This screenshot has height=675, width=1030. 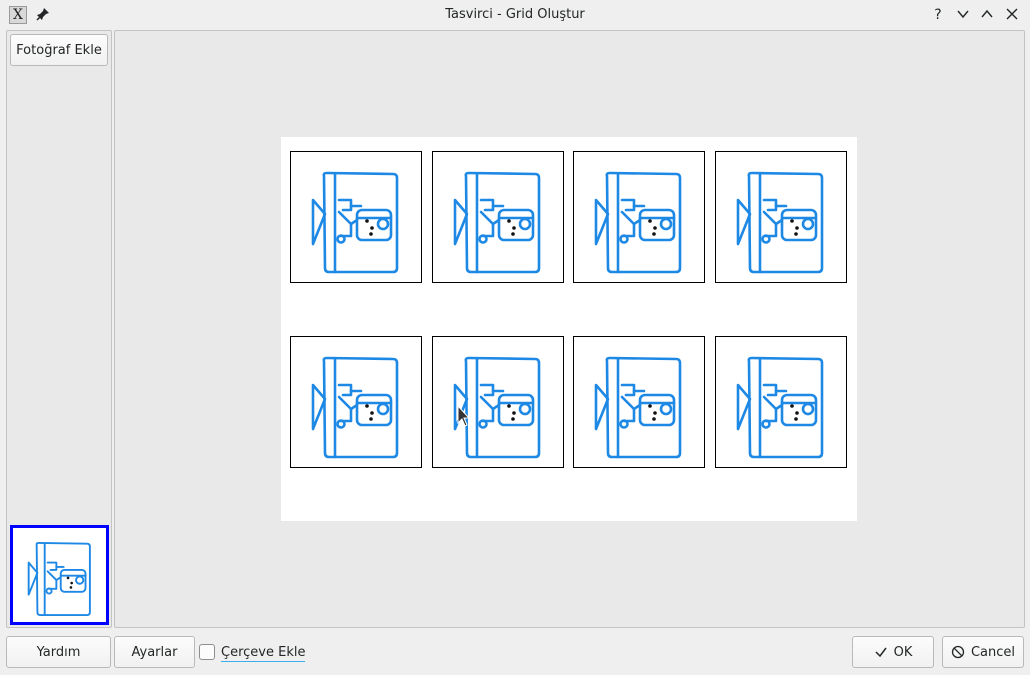 I want to click on check-icon, so click(x=881, y=652).